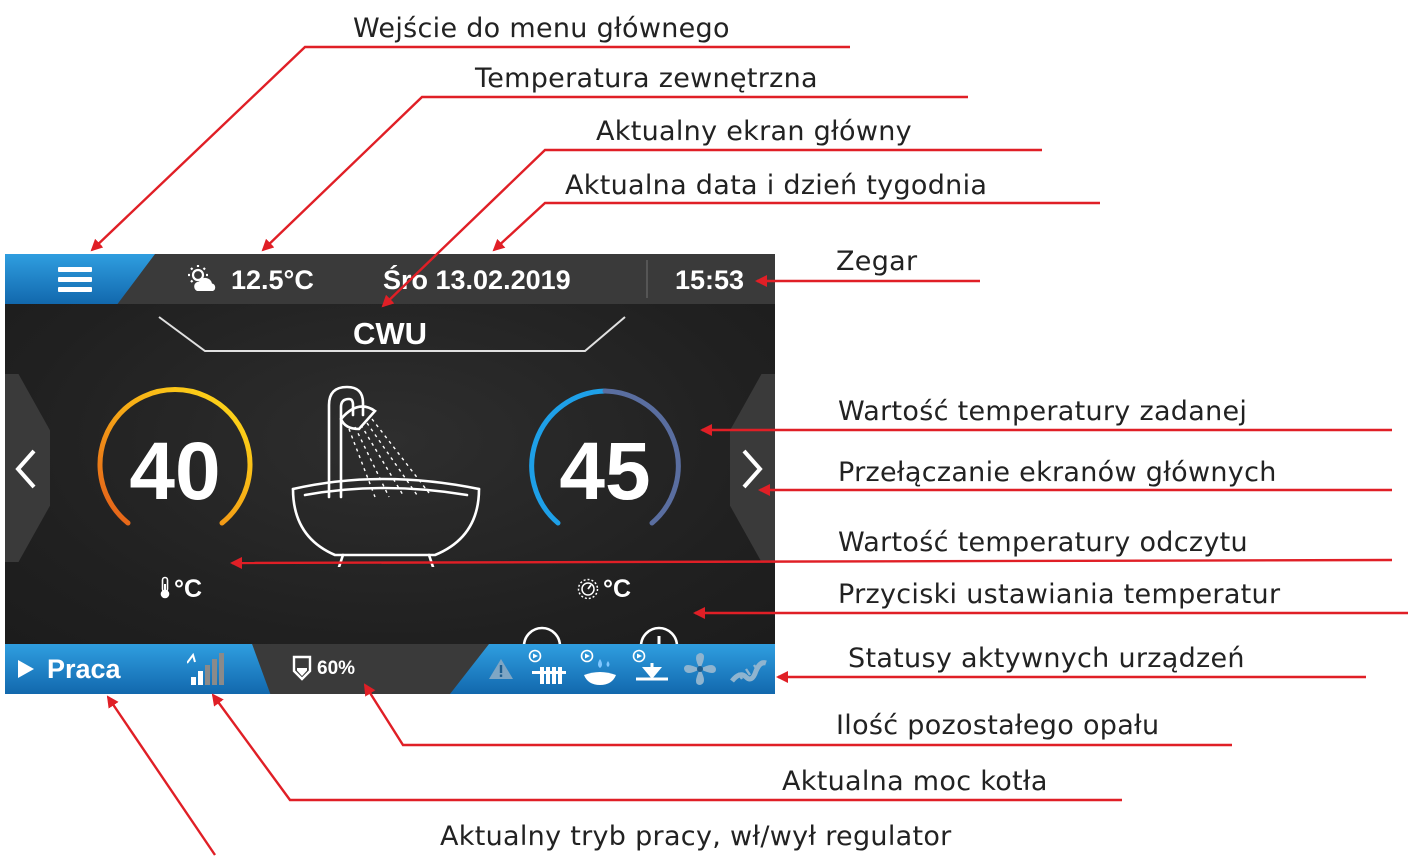  I want to click on line-mode, so click(161, 775).